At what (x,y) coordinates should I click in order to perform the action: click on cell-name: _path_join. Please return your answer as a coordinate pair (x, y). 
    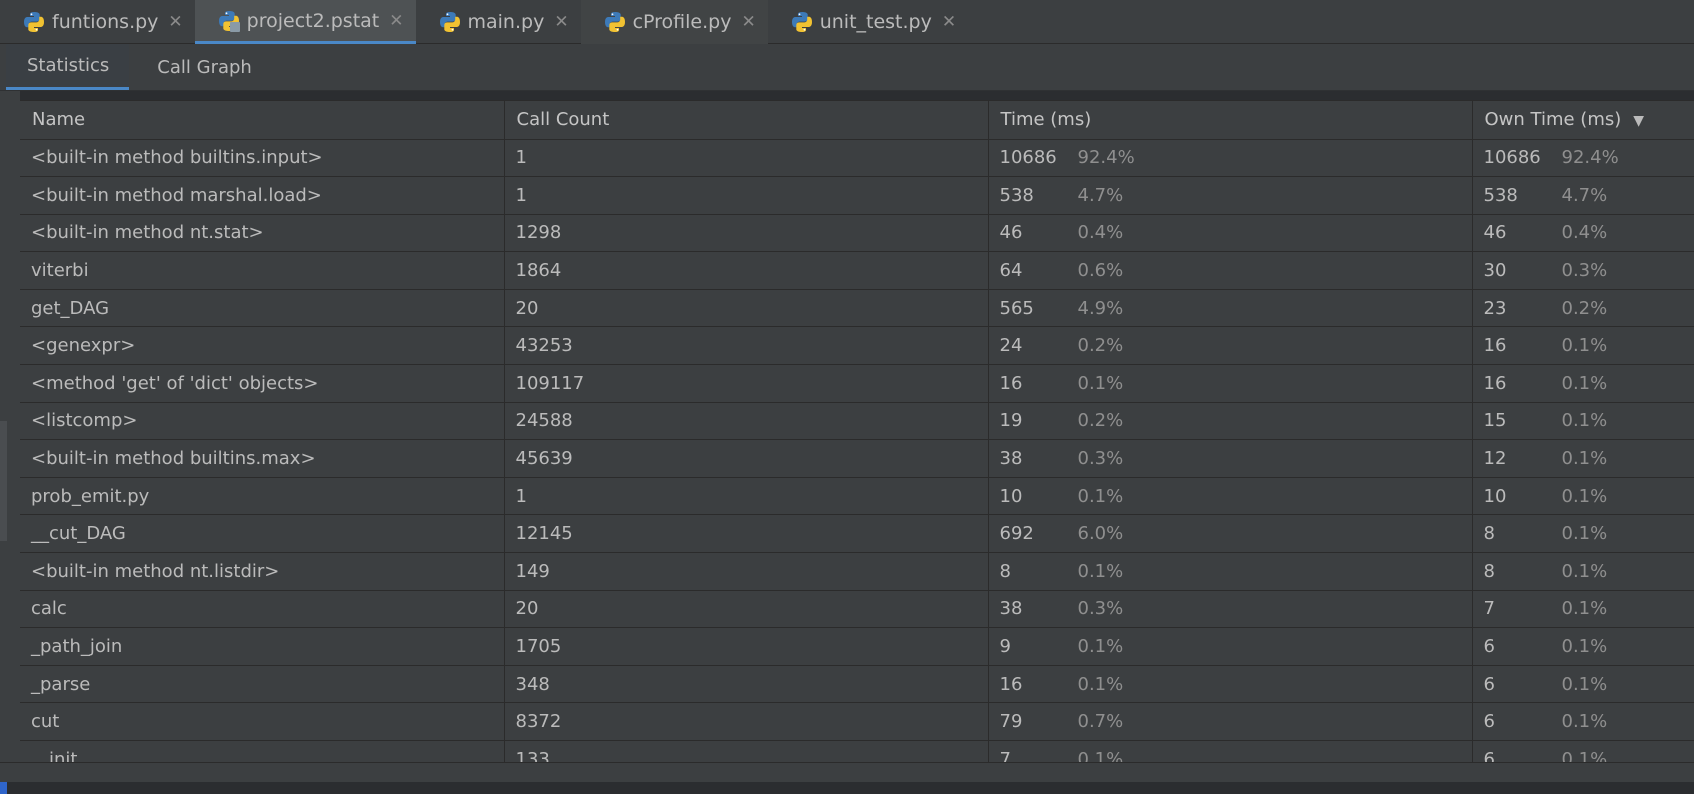
    Looking at the image, I should click on (262, 646).